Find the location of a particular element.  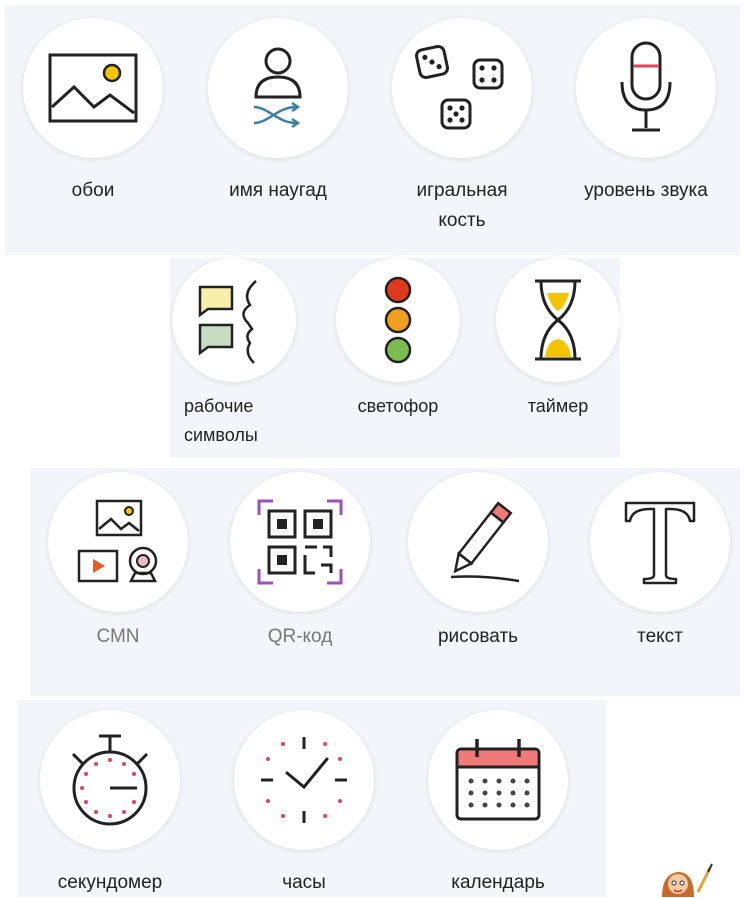

calendar-button is located at coordinates (498, 780).